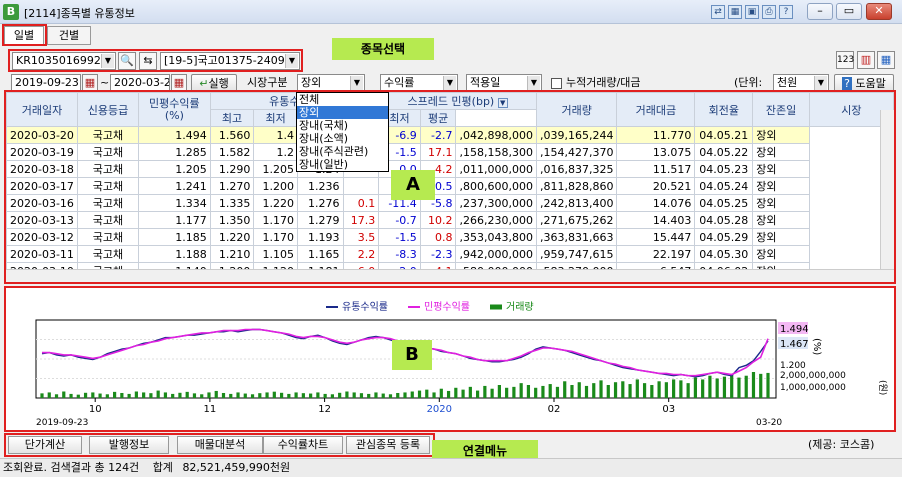 This screenshot has height=477, width=902. I want to click on print-icon: ⎙, so click(769, 12).